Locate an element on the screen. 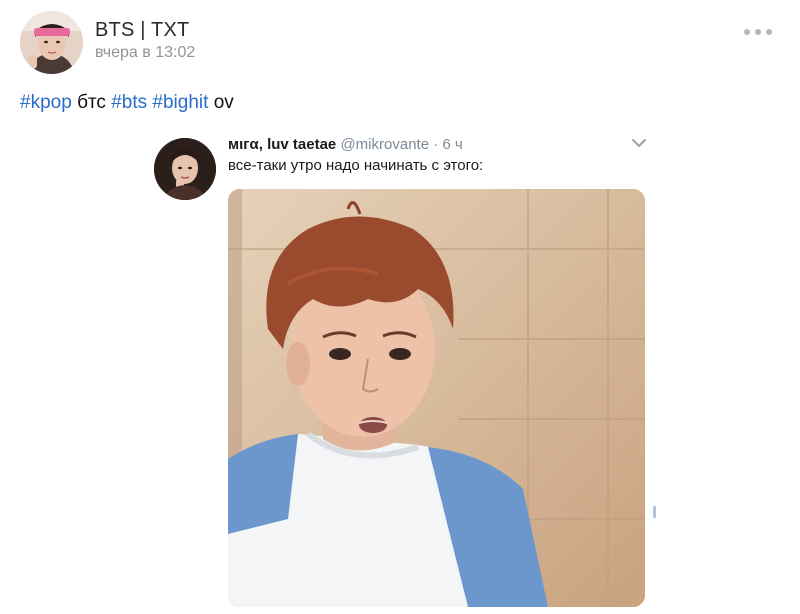 The height and width of the screenshot is (614, 800). chevron-down-icon is located at coordinates (639, 143).